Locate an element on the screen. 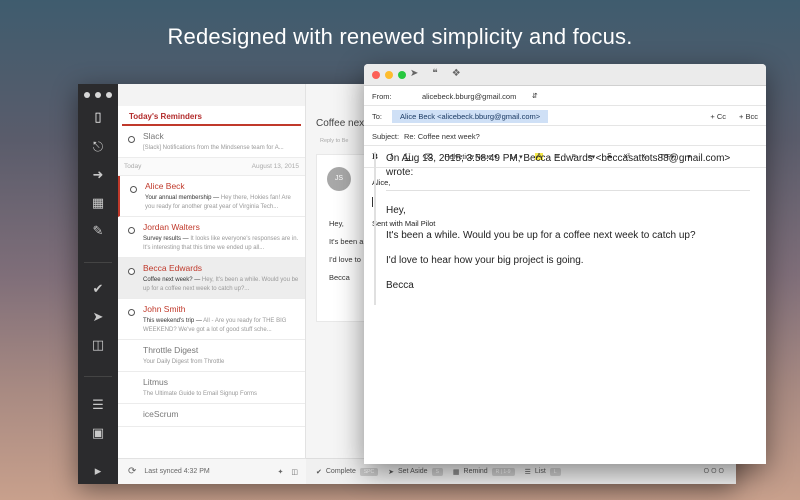 This screenshot has width=800, height=500. from-value: alicebeck.bburg@gmail.com is located at coordinates (469, 96).